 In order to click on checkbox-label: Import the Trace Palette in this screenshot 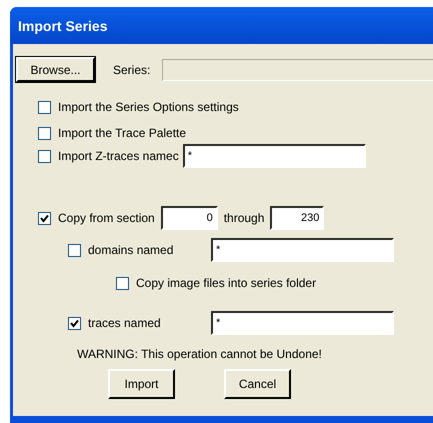, I will do `click(122, 133)`.